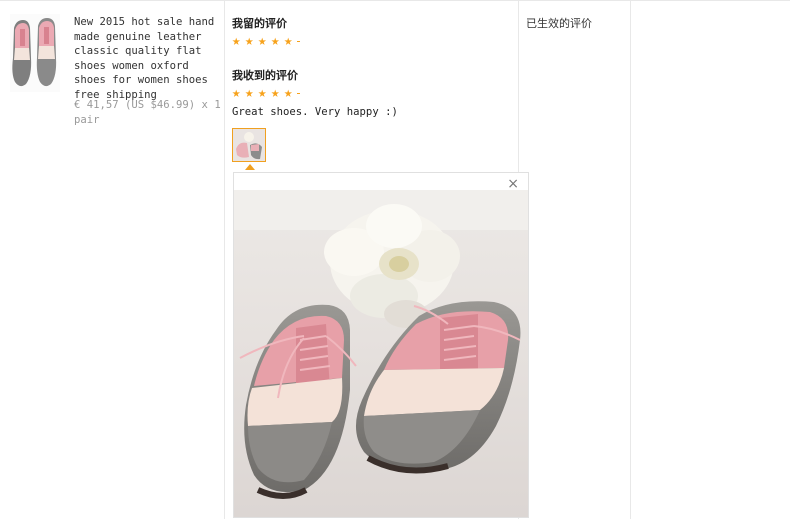  I want to click on top-divider, so click(395, 0).